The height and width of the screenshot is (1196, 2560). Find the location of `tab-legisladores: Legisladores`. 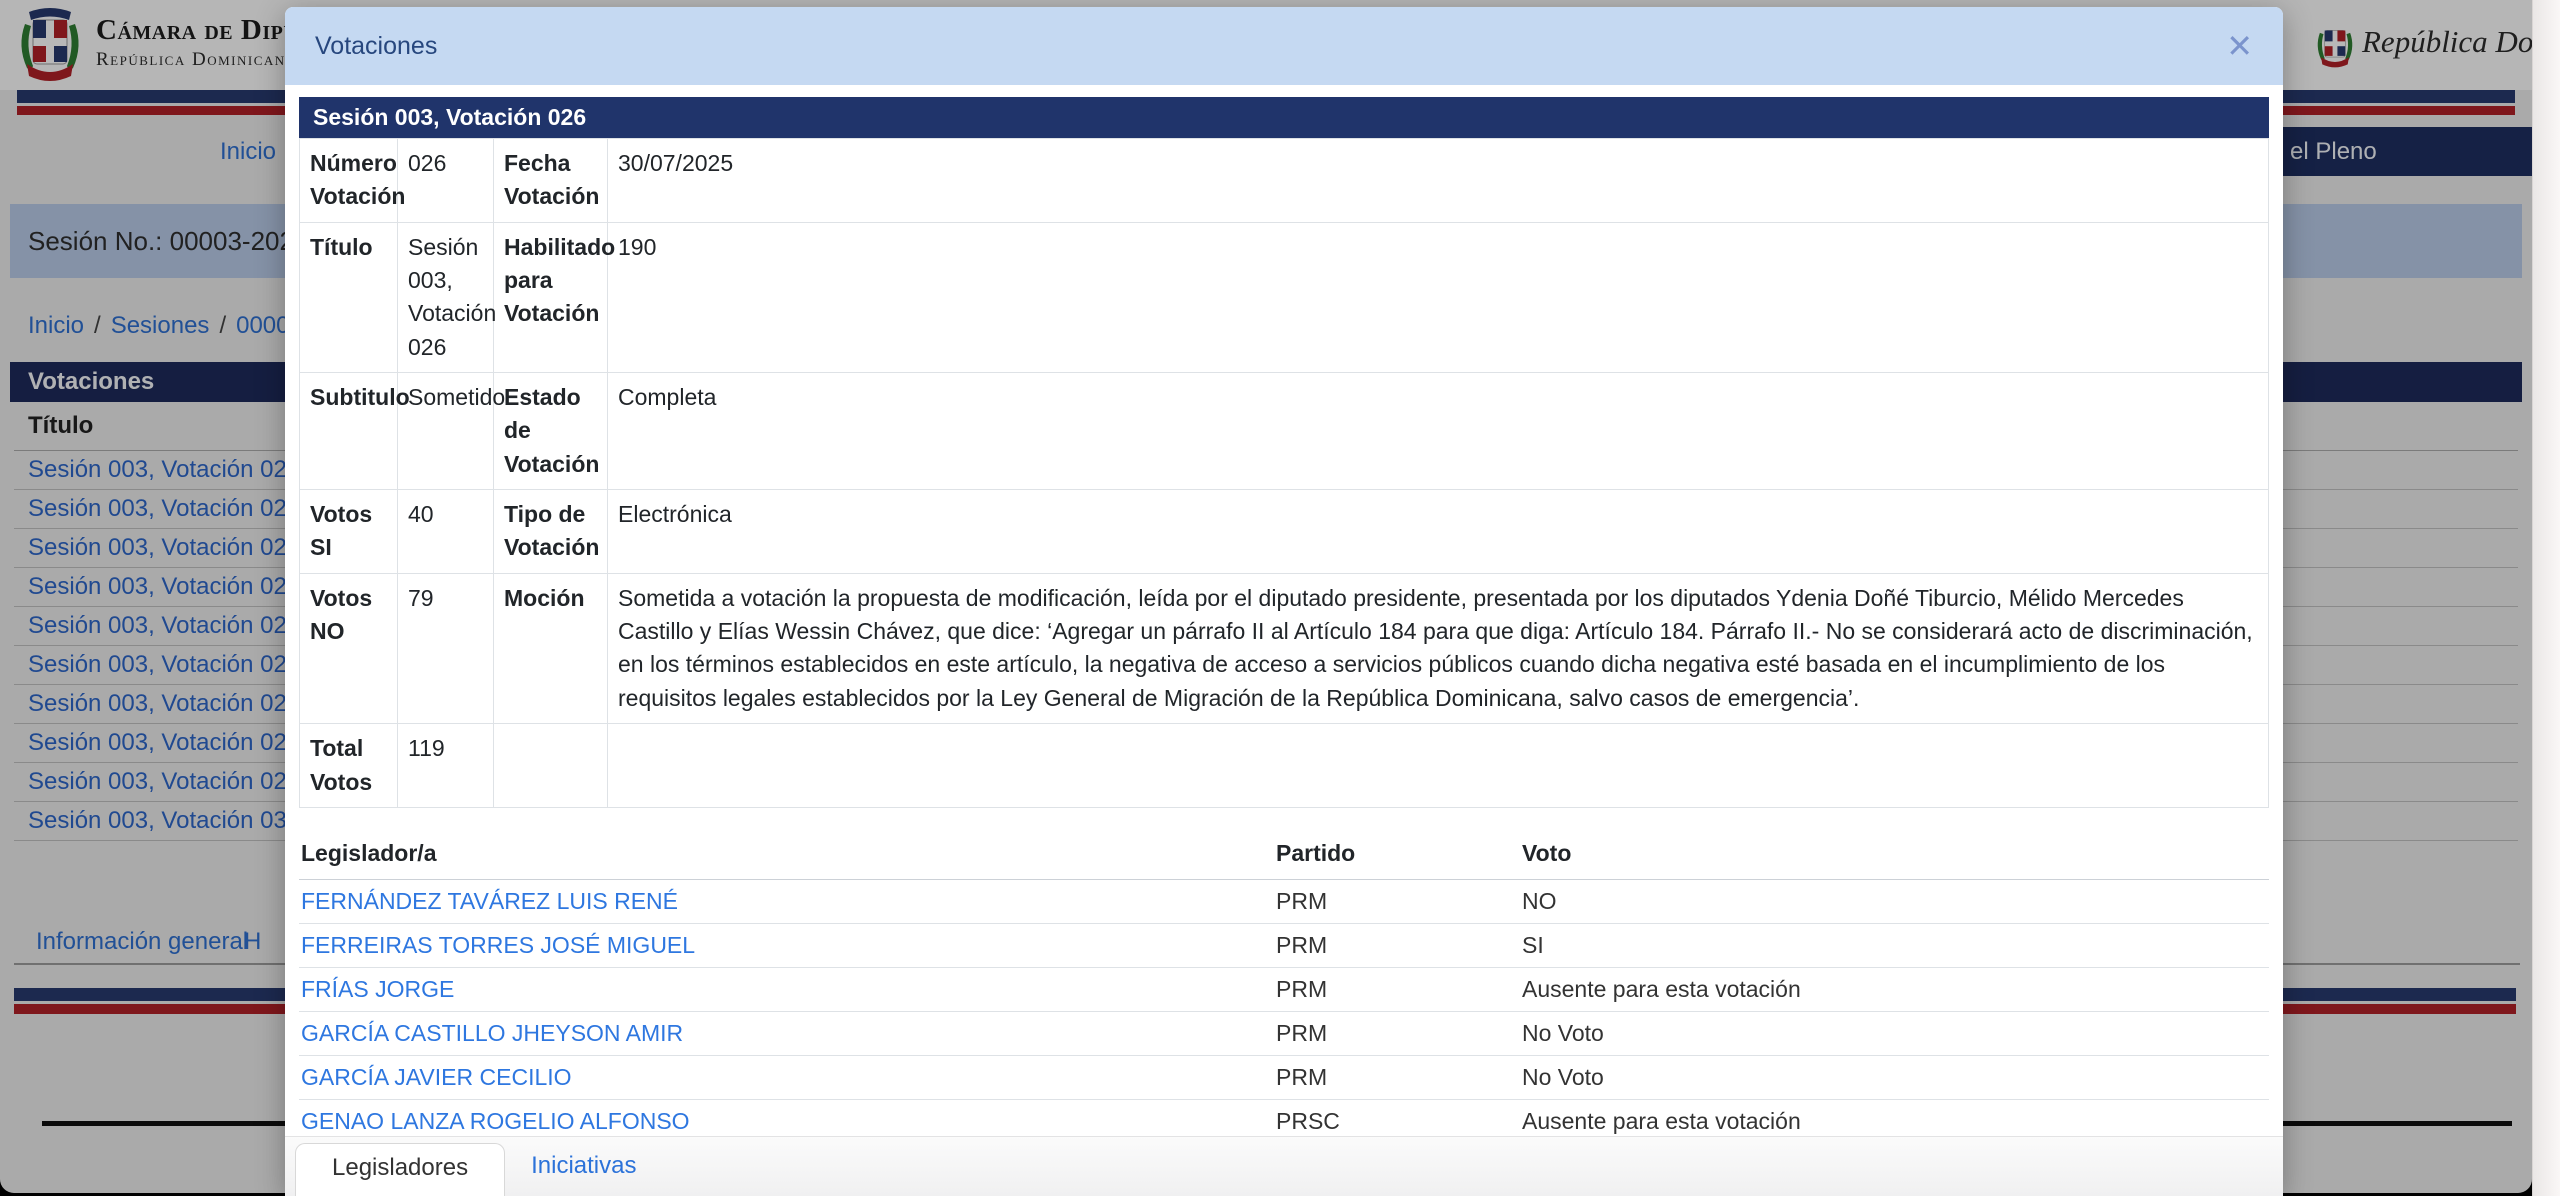

tab-legisladores: Legisladores is located at coordinates (400, 1169).